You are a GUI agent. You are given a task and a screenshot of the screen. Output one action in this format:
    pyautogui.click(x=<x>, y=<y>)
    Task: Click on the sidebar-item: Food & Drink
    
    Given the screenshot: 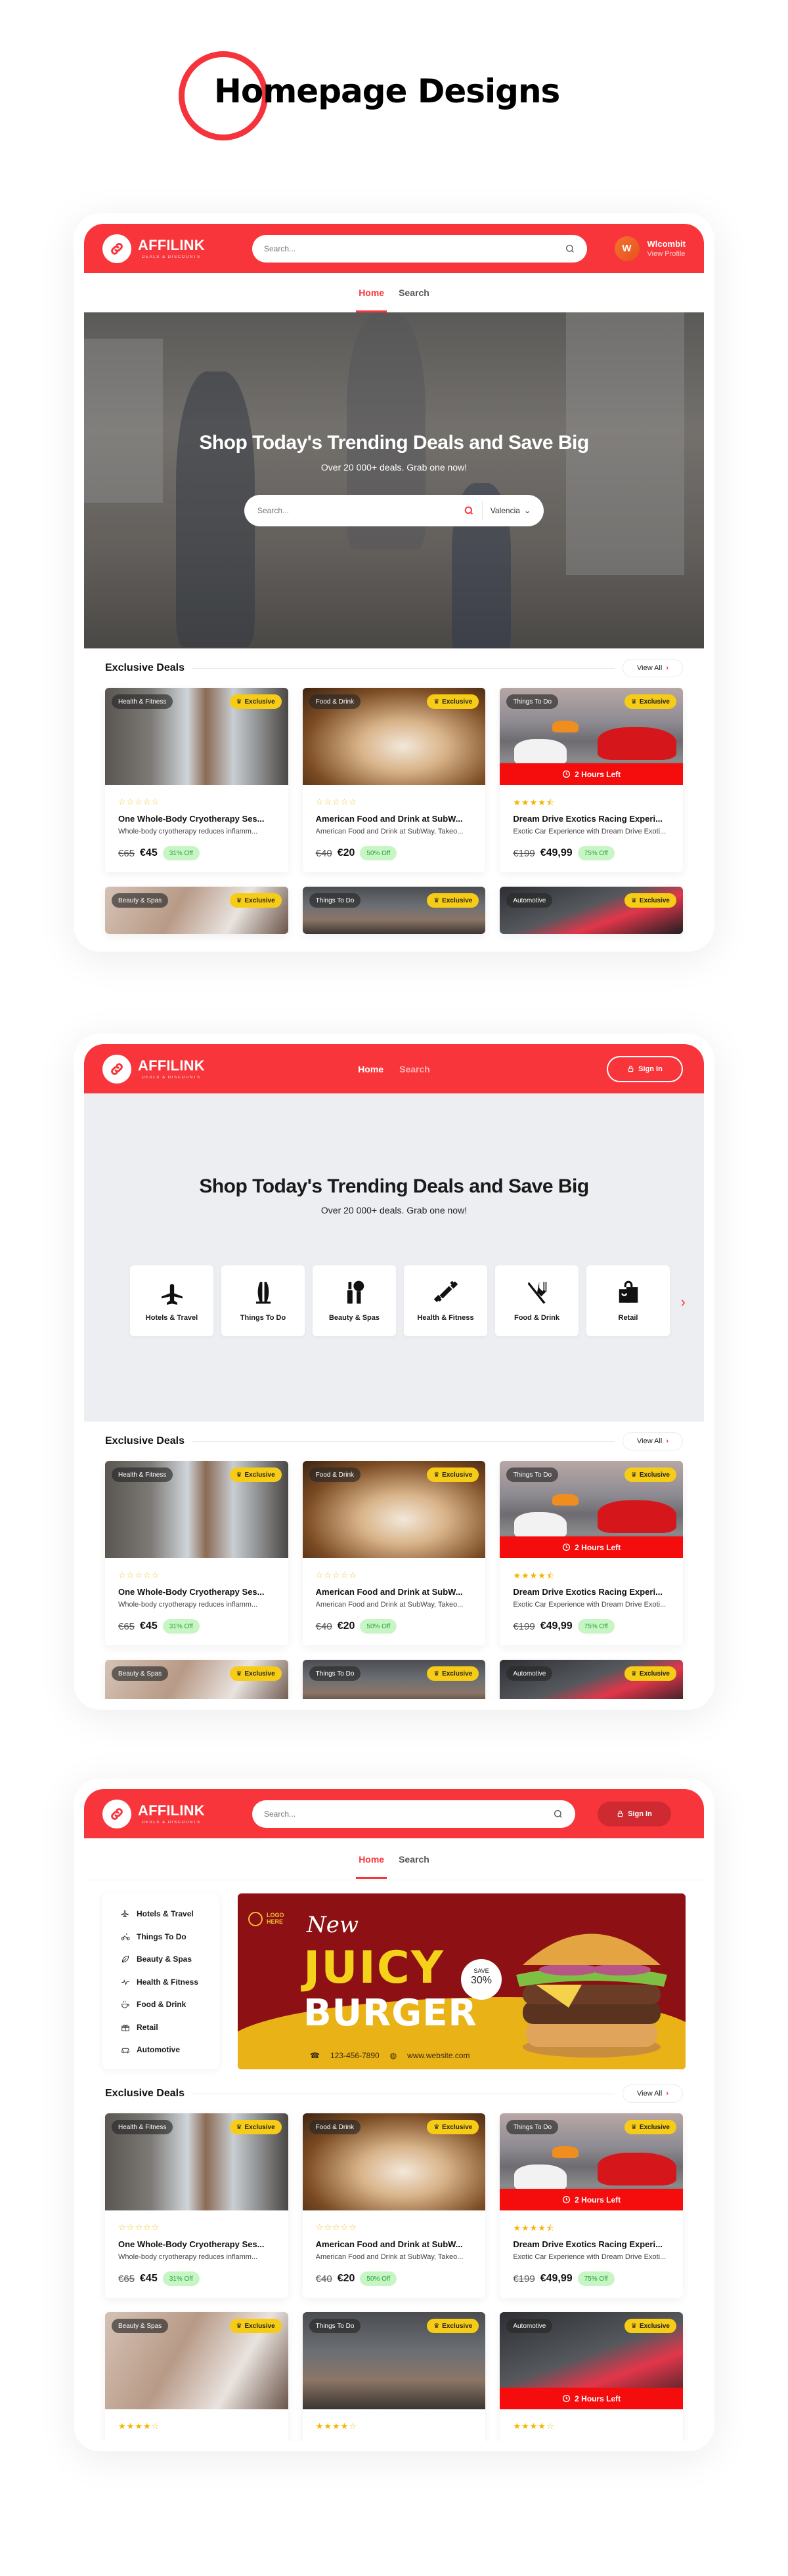 What is the action you would take?
    pyautogui.click(x=170, y=2004)
    